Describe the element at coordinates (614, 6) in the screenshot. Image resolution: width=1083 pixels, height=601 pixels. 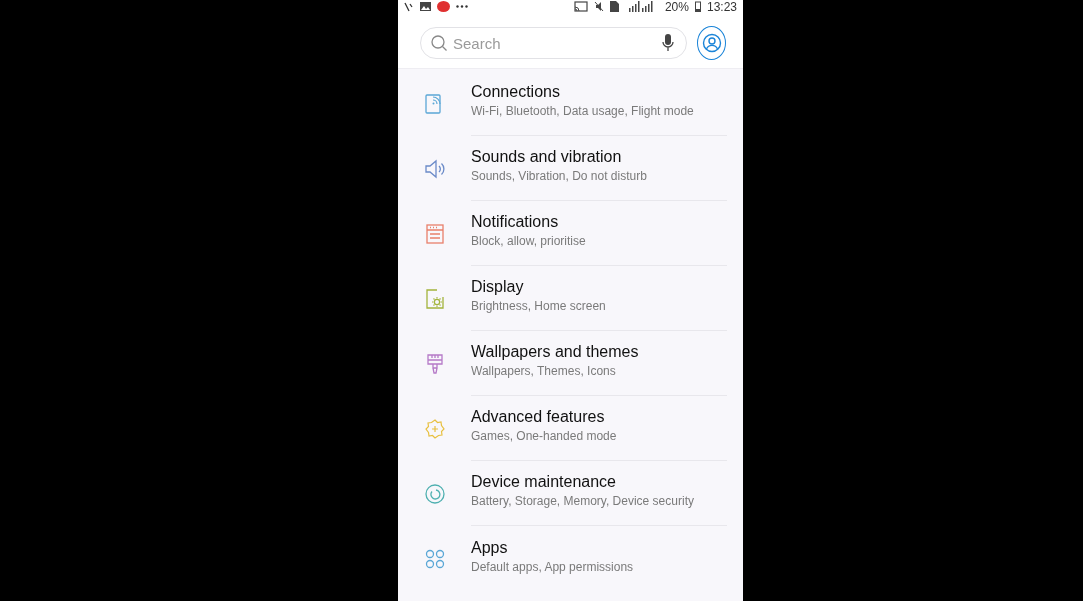
I see `sim-icon` at that location.